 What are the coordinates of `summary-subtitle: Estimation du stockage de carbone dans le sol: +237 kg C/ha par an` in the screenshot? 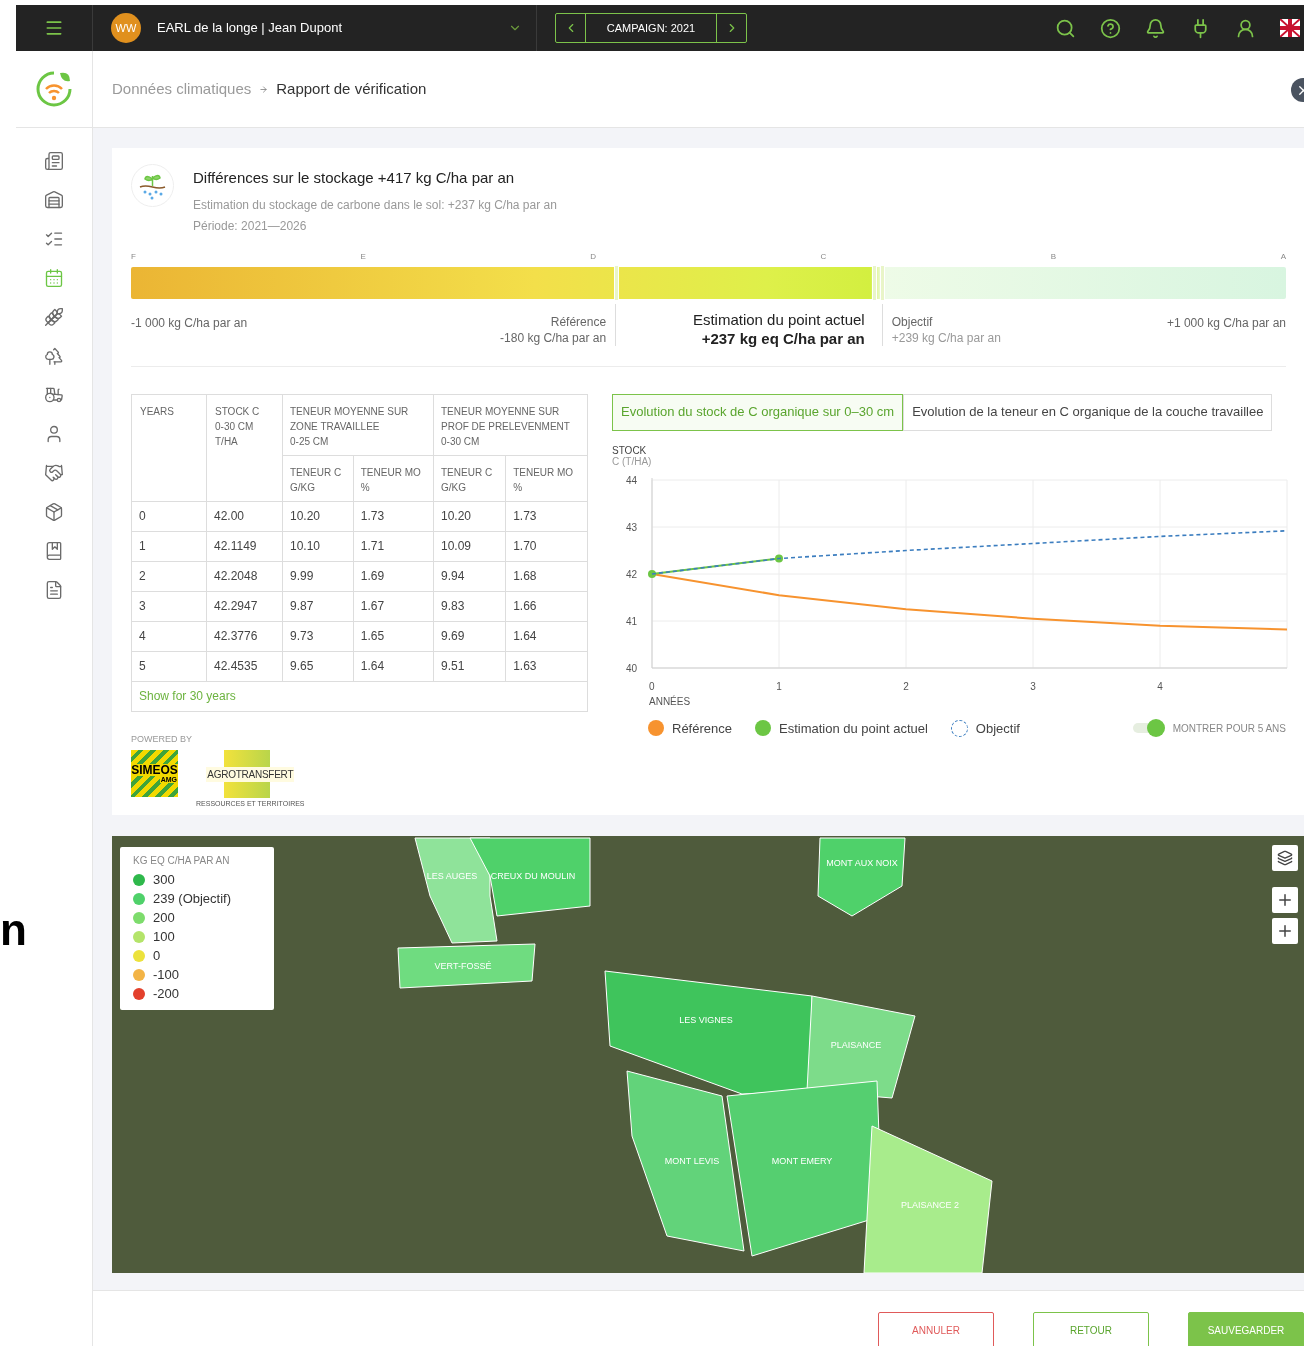 It's located at (375, 205).